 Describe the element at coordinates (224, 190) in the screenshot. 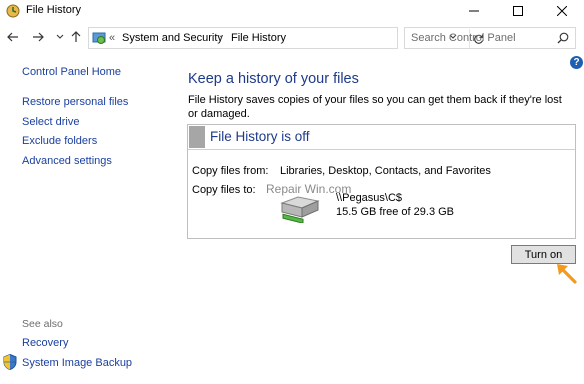

I see `copy-to-label: Copy files to:` at that location.